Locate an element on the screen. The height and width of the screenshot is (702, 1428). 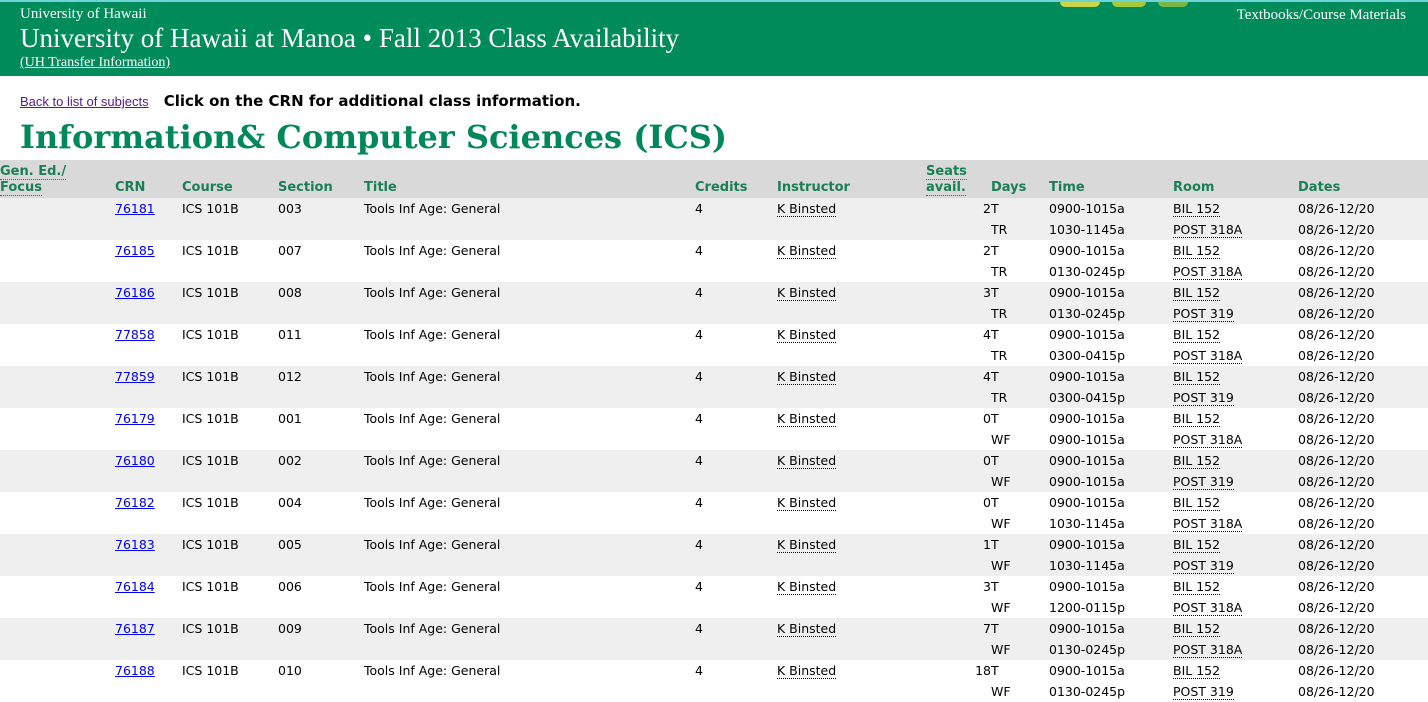
crn-link: 76179 is located at coordinates (135, 418).